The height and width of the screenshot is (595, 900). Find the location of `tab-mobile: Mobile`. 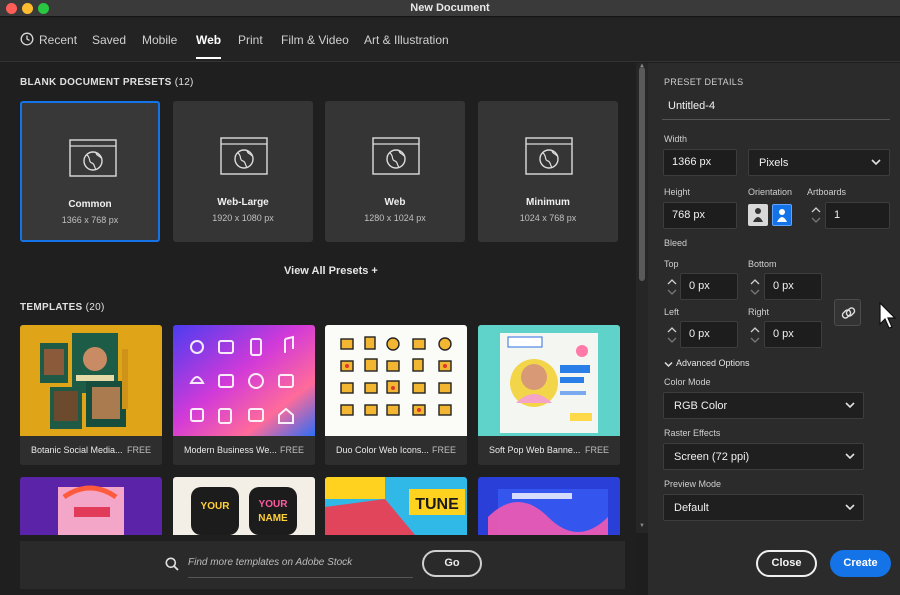

tab-mobile: Mobile is located at coordinates (159, 40).